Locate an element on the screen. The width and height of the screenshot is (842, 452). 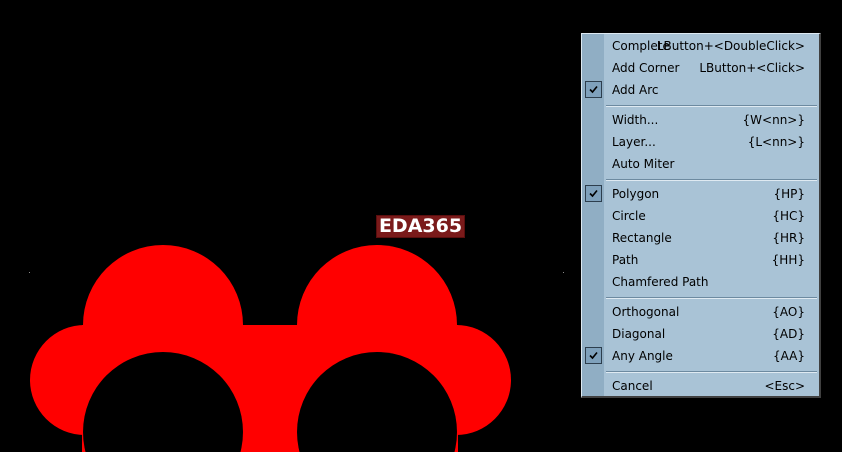
shape-body is located at coordinates (270, 388).